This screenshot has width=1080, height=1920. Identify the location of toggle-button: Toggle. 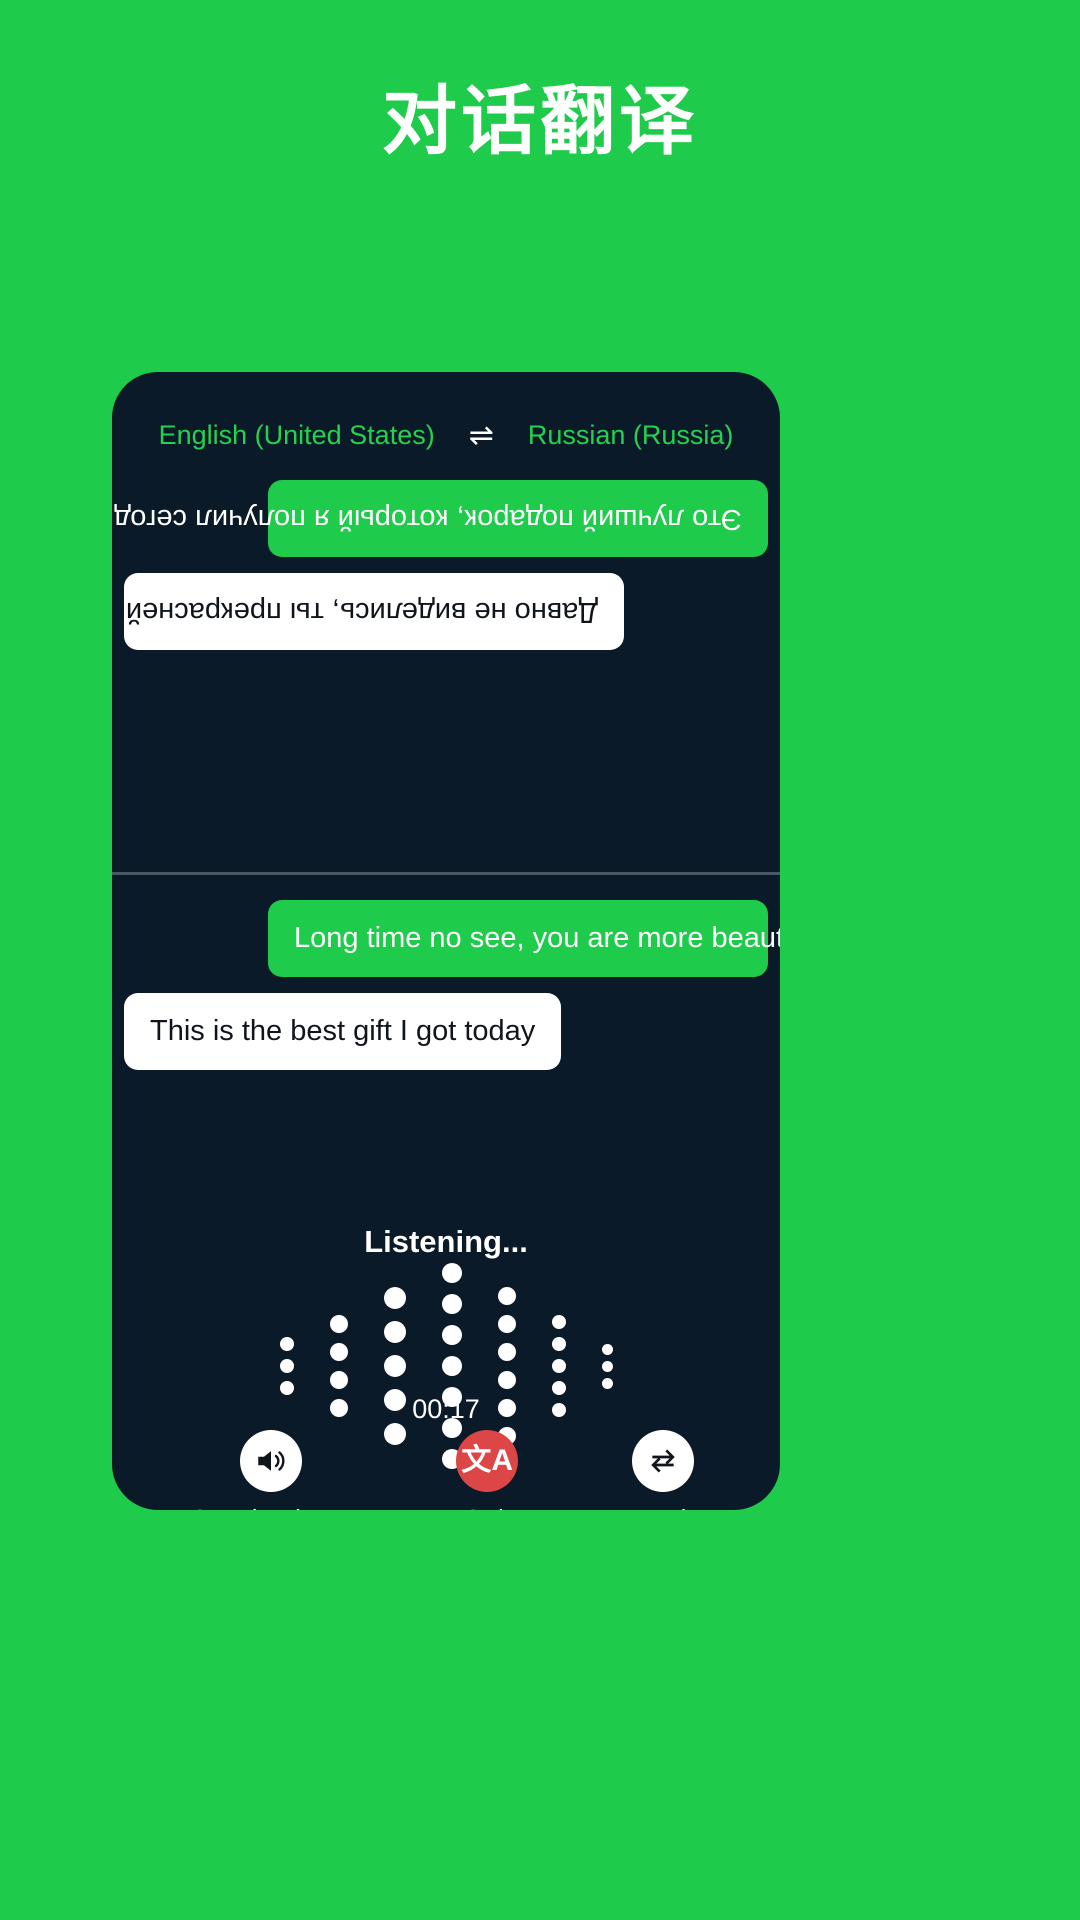
(662, 1470).